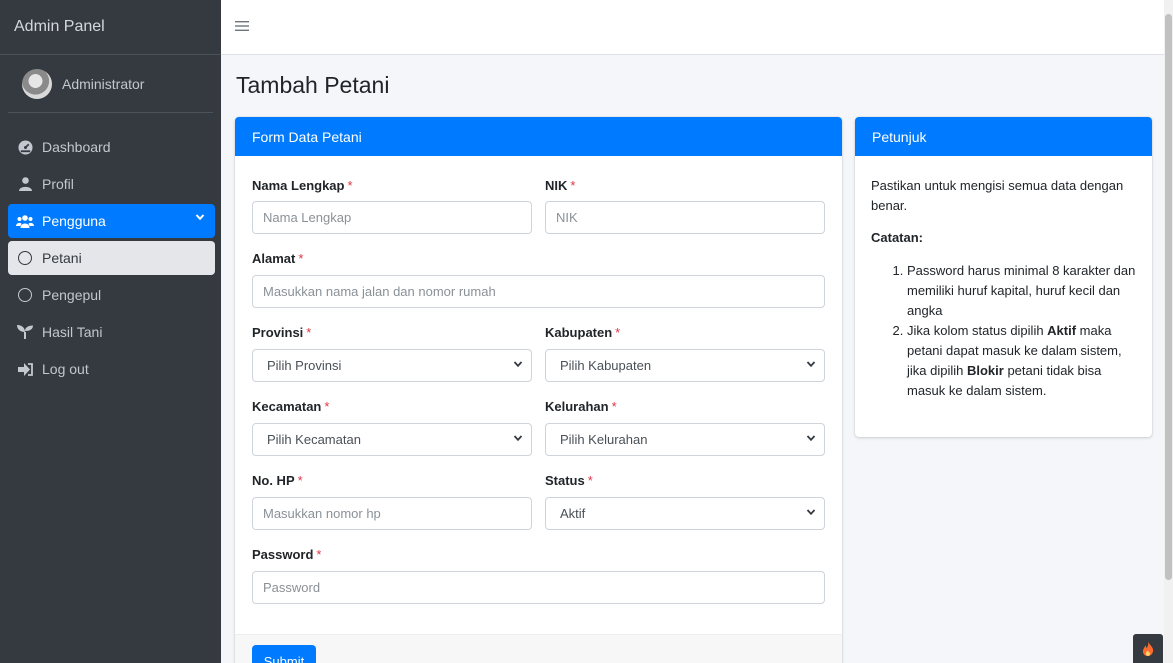 This screenshot has height=663, width=1173. I want to click on status-select: Aktif, so click(685, 513).